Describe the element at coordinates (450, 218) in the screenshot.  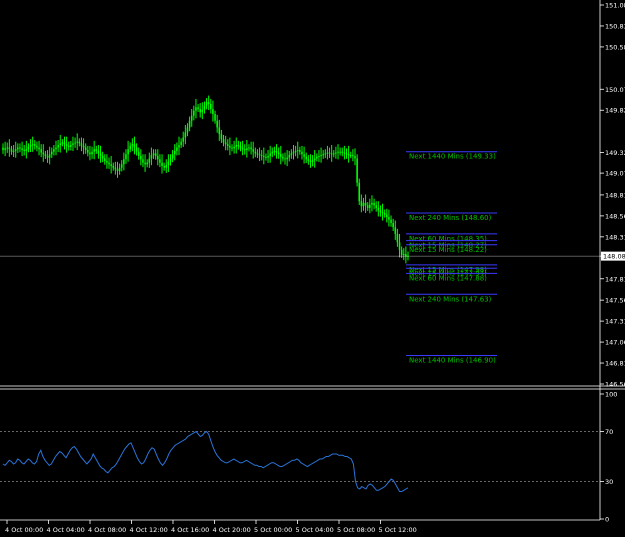
I see `projection-level-label: Next 240 Mins (148.60)` at that location.